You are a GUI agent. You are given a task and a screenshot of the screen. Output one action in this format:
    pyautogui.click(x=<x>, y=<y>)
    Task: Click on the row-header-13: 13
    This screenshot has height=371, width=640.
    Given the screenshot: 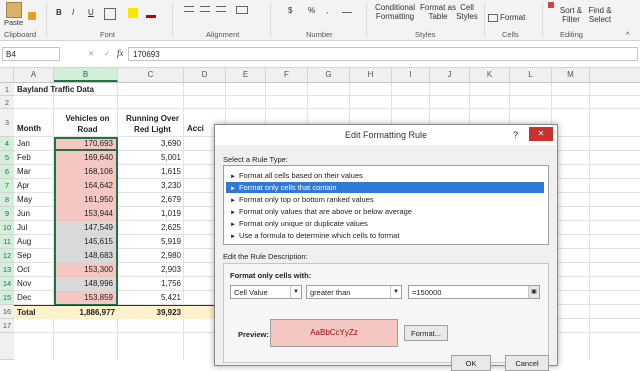 What is the action you would take?
    pyautogui.click(x=7, y=270)
    